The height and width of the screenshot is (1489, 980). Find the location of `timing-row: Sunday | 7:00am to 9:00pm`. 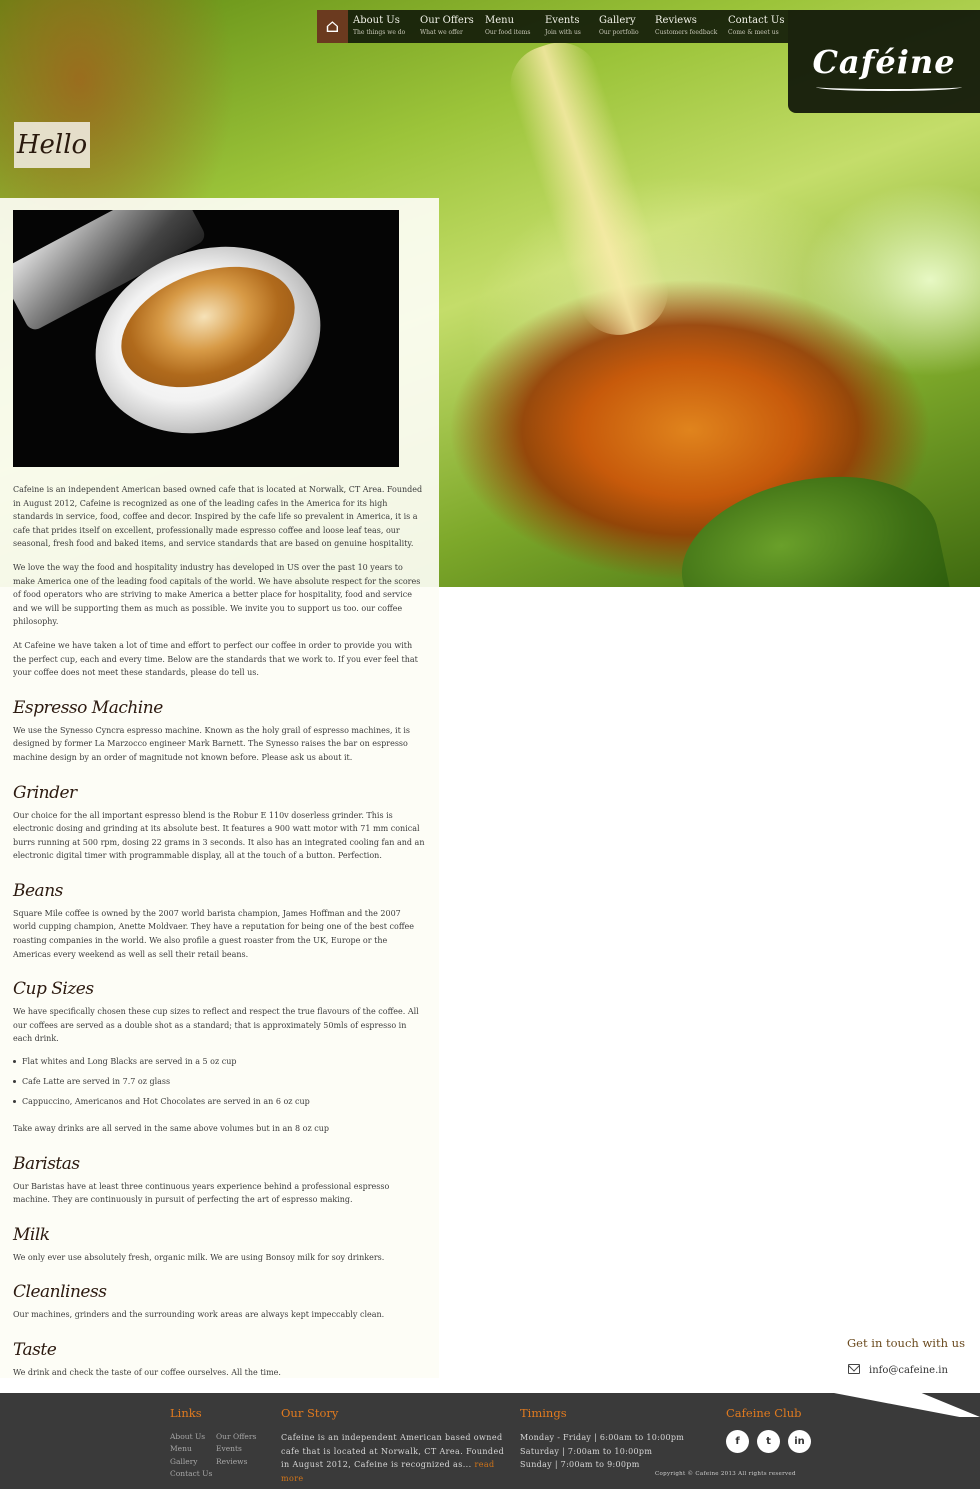

timing-row: Sunday | 7:00am to 9:00pm is located at coordinates (580, 1465).